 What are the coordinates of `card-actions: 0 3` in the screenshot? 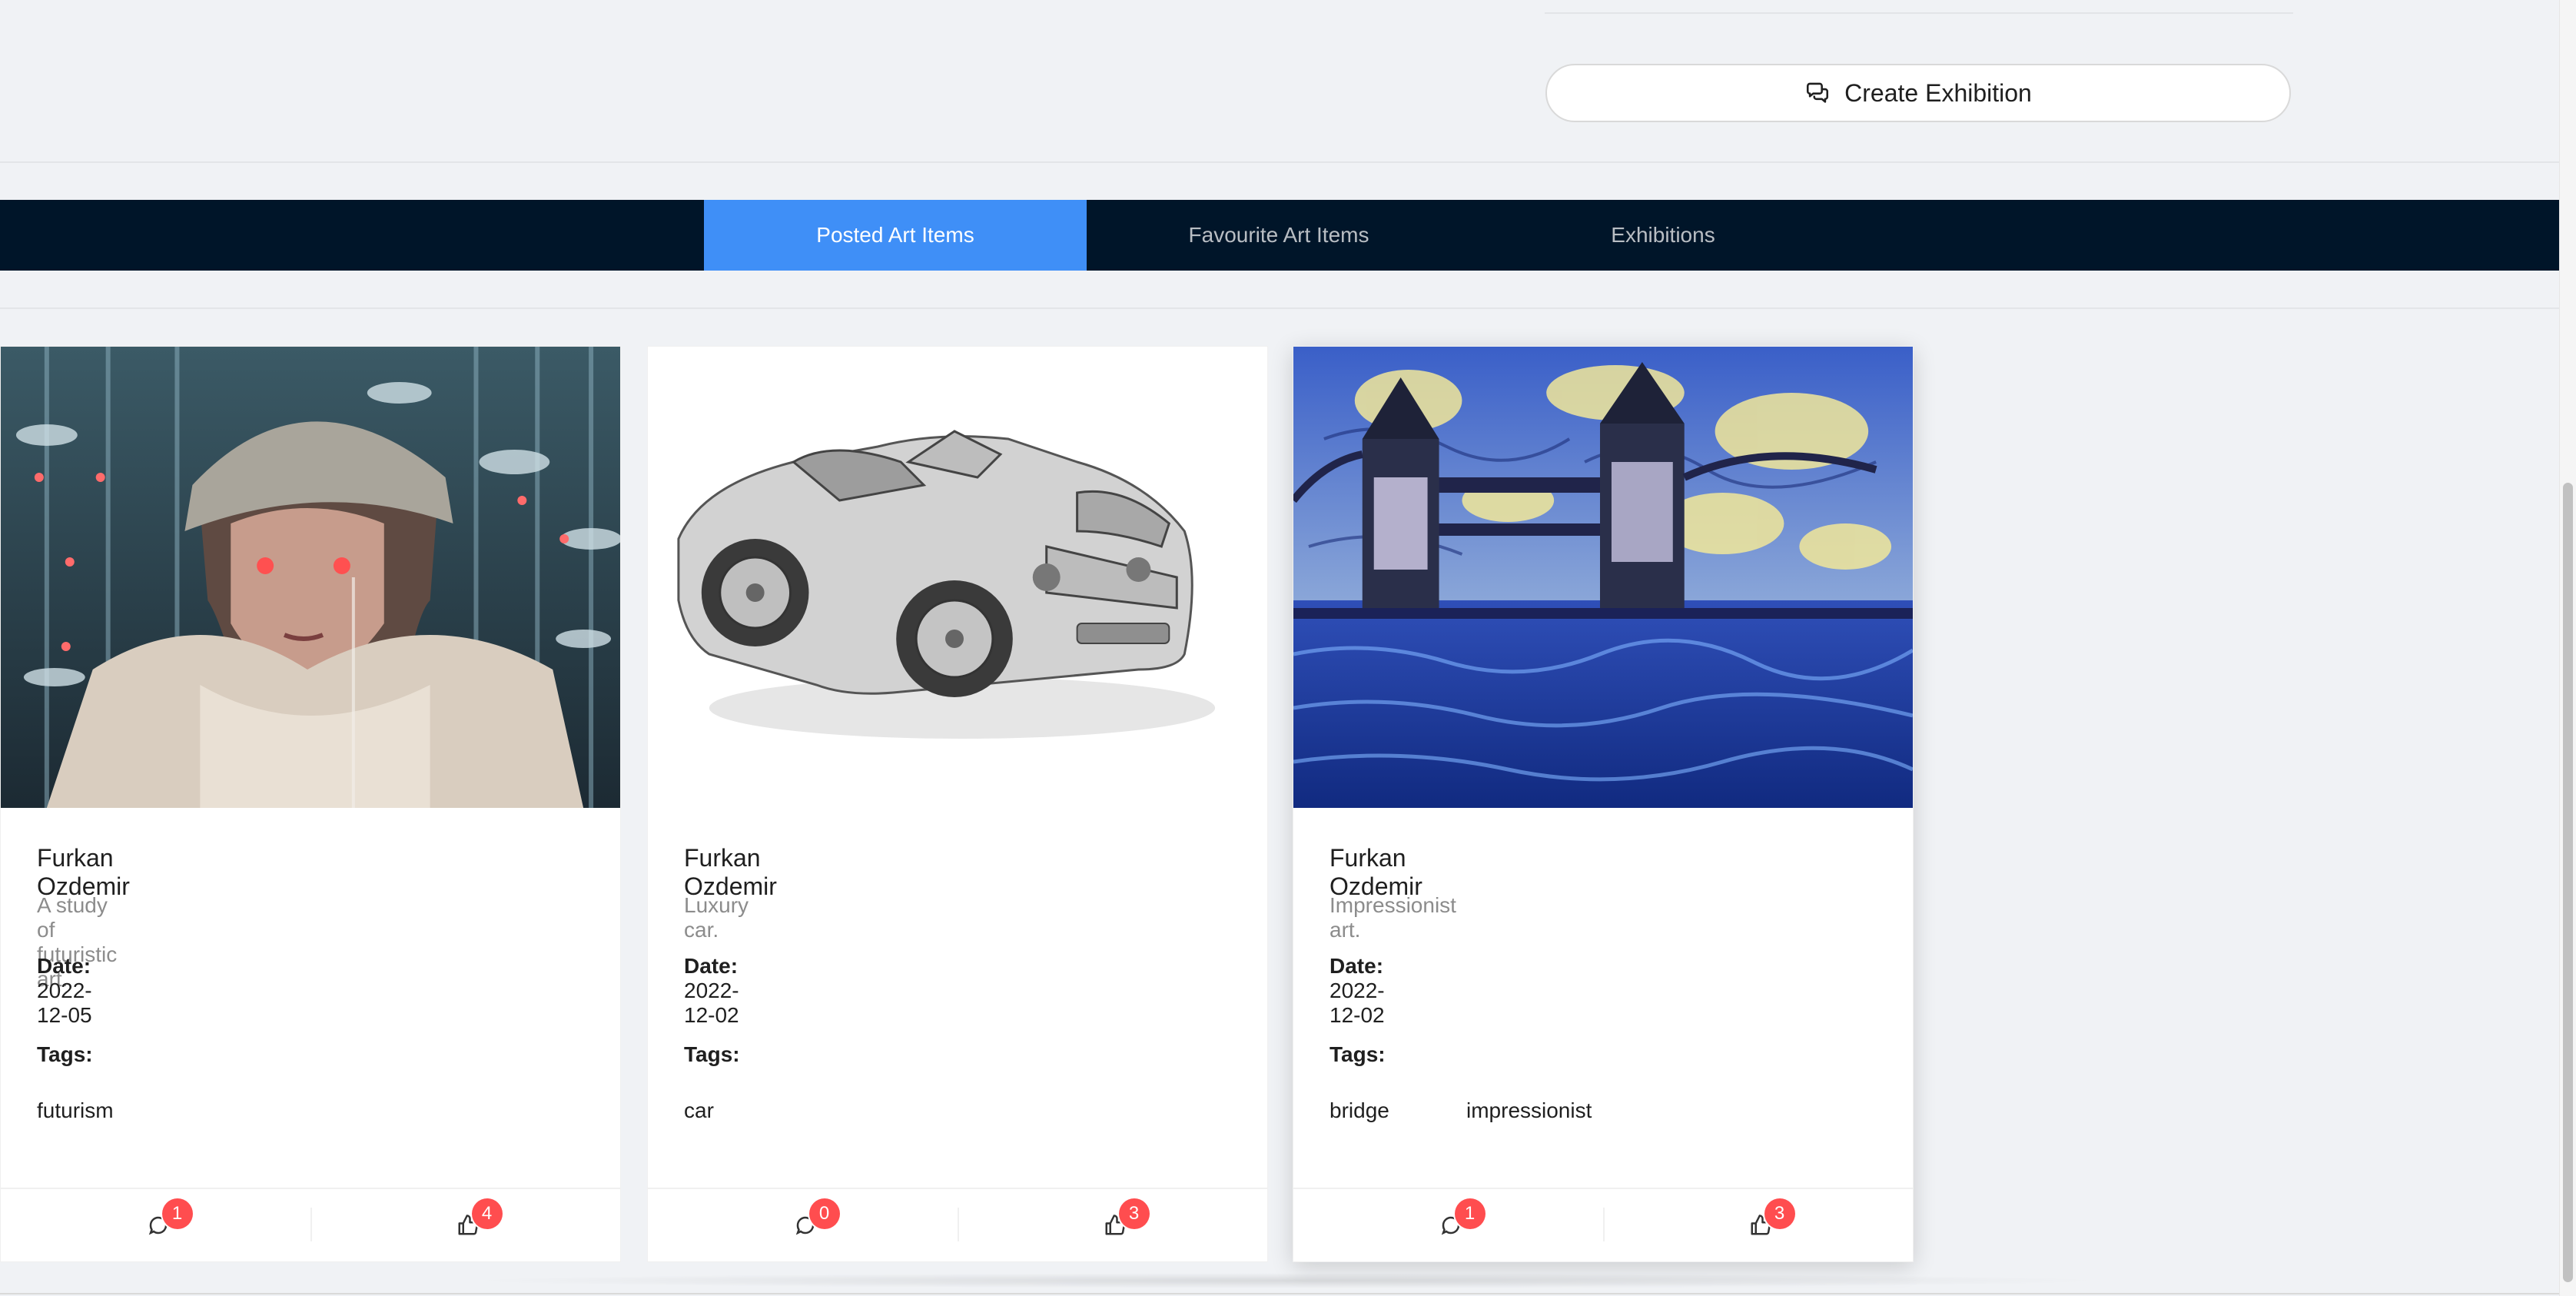 It's located at (957, 1224).